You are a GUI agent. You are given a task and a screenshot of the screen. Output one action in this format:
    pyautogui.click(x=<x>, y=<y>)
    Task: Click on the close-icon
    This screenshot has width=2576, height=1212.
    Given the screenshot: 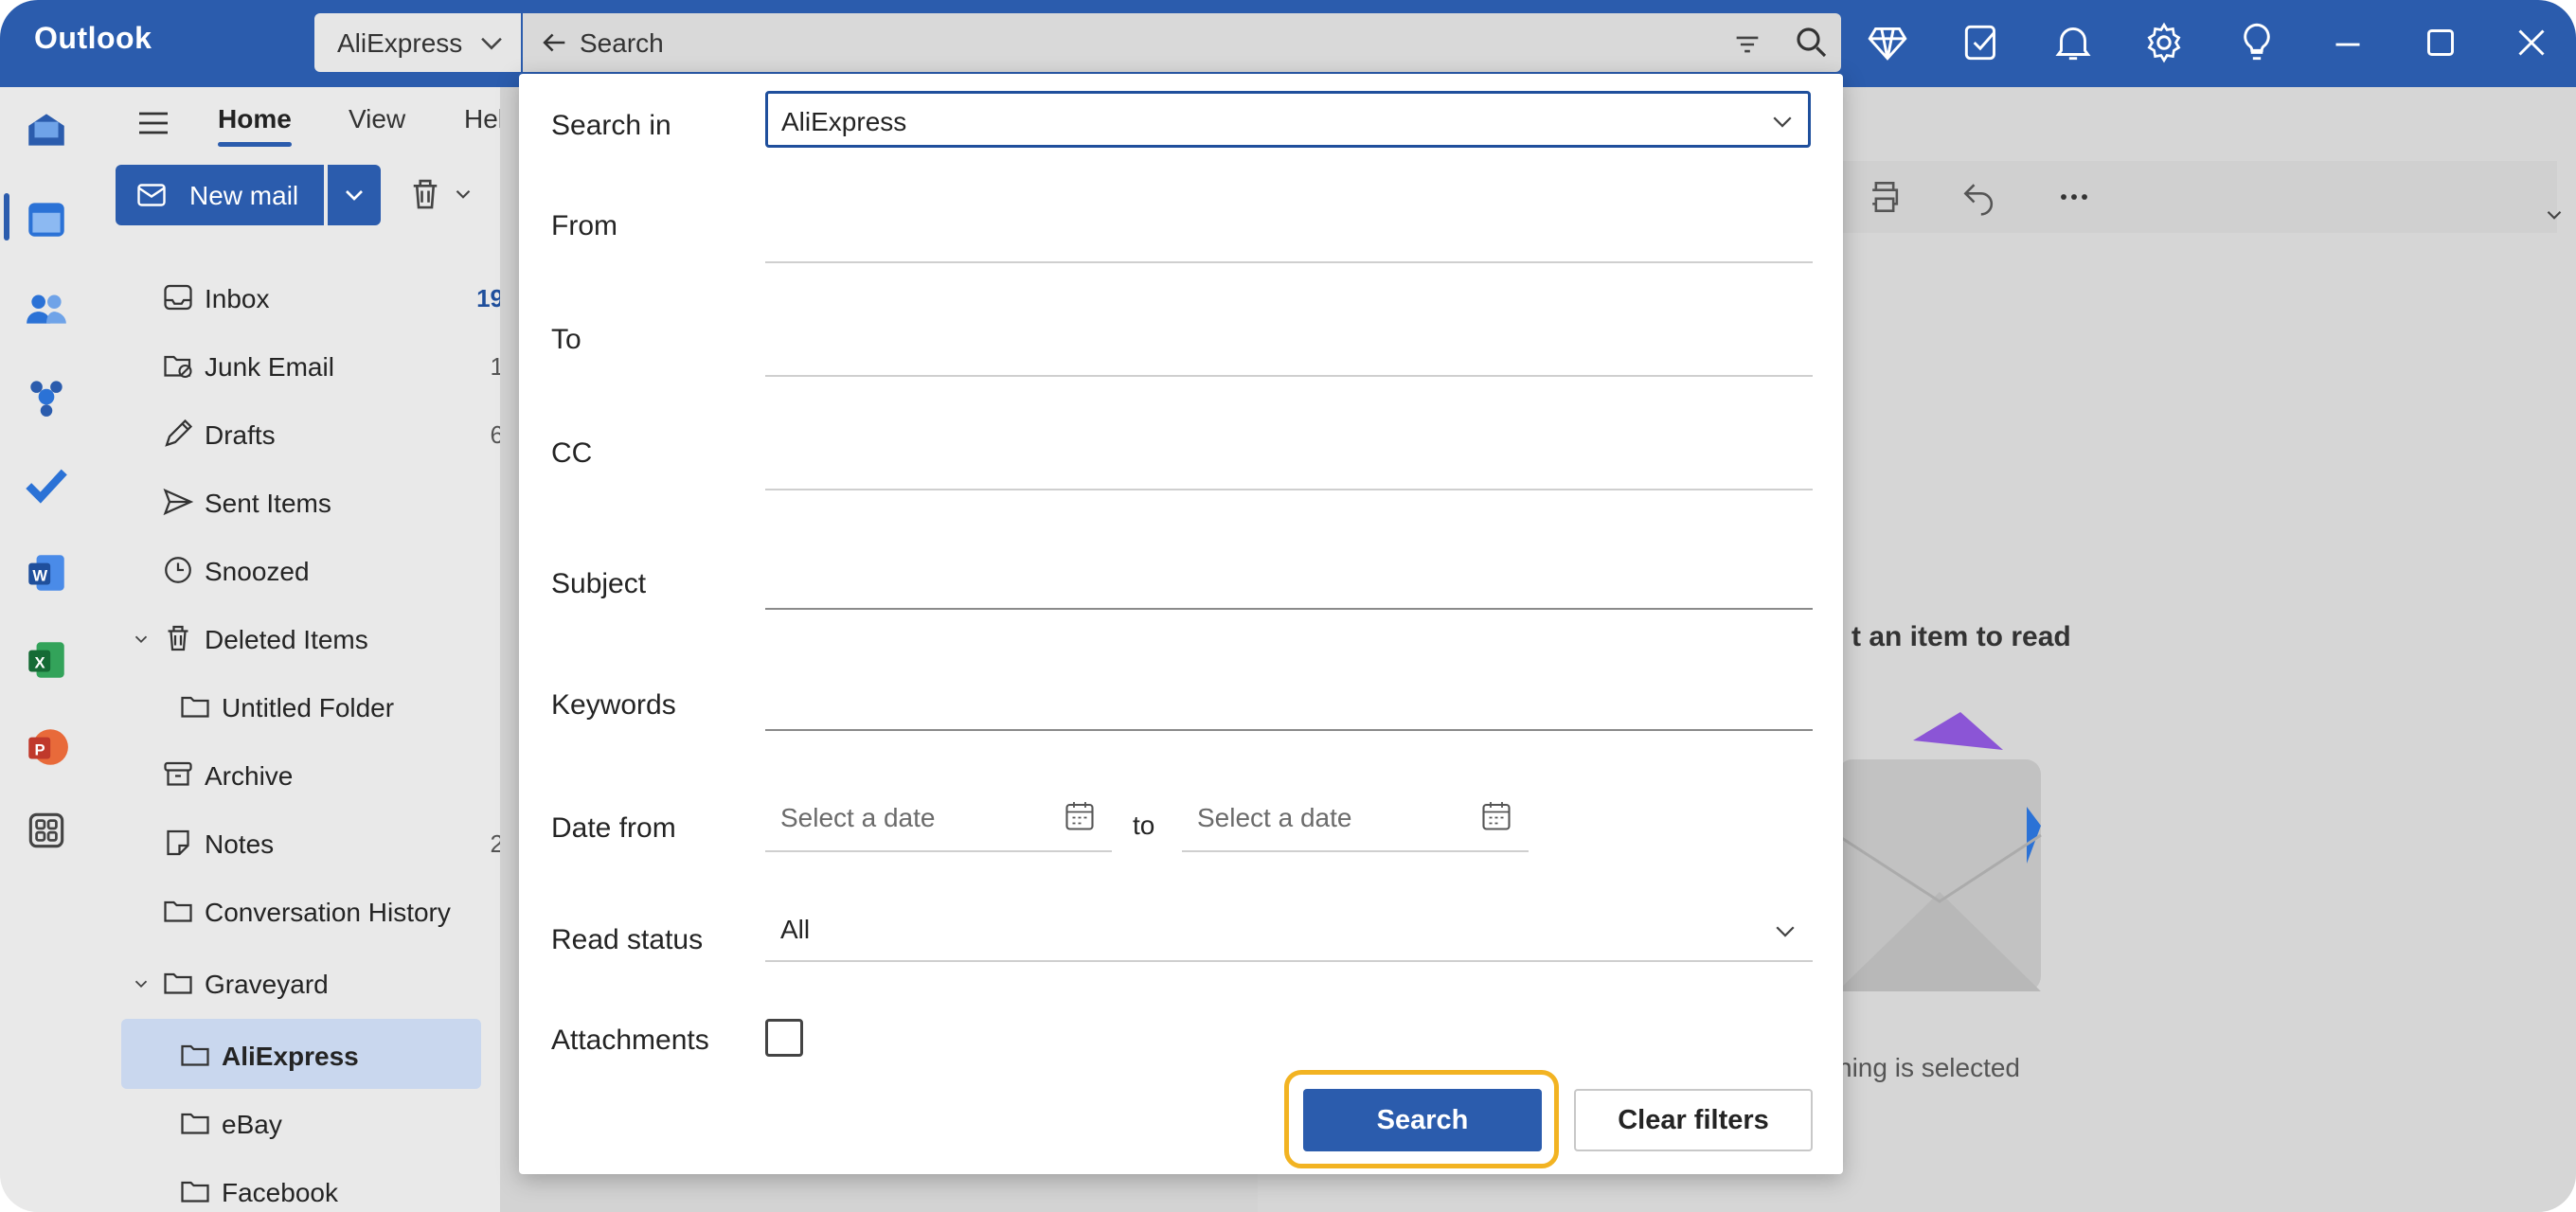 What is the action you would take?
    pyautogui.click(x=2531, y=42)
    